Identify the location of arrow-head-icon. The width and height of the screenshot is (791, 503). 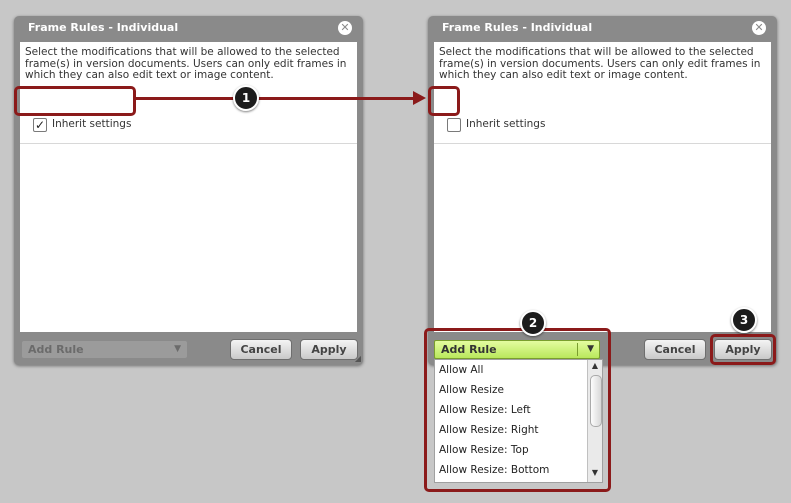
(419, 98).